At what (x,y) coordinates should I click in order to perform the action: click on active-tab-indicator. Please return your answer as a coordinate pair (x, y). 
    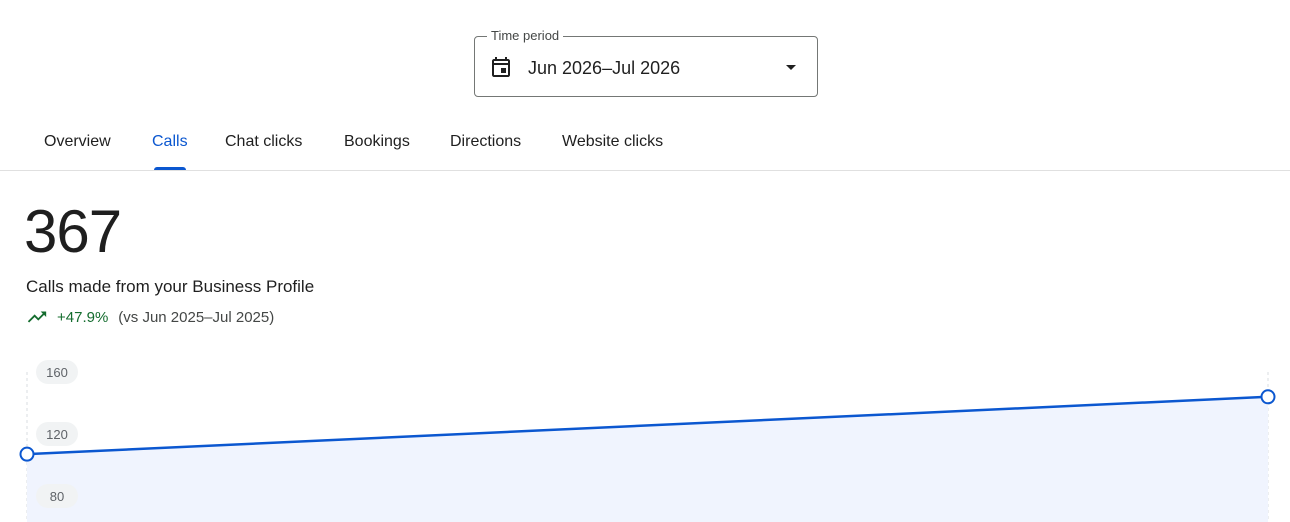
    Looking at the image, I should click on (170, 168).